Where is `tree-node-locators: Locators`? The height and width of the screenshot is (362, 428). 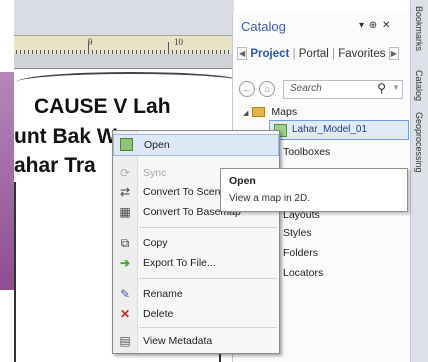
tree-node-locators: Locators is located at coordinates (303, 273).